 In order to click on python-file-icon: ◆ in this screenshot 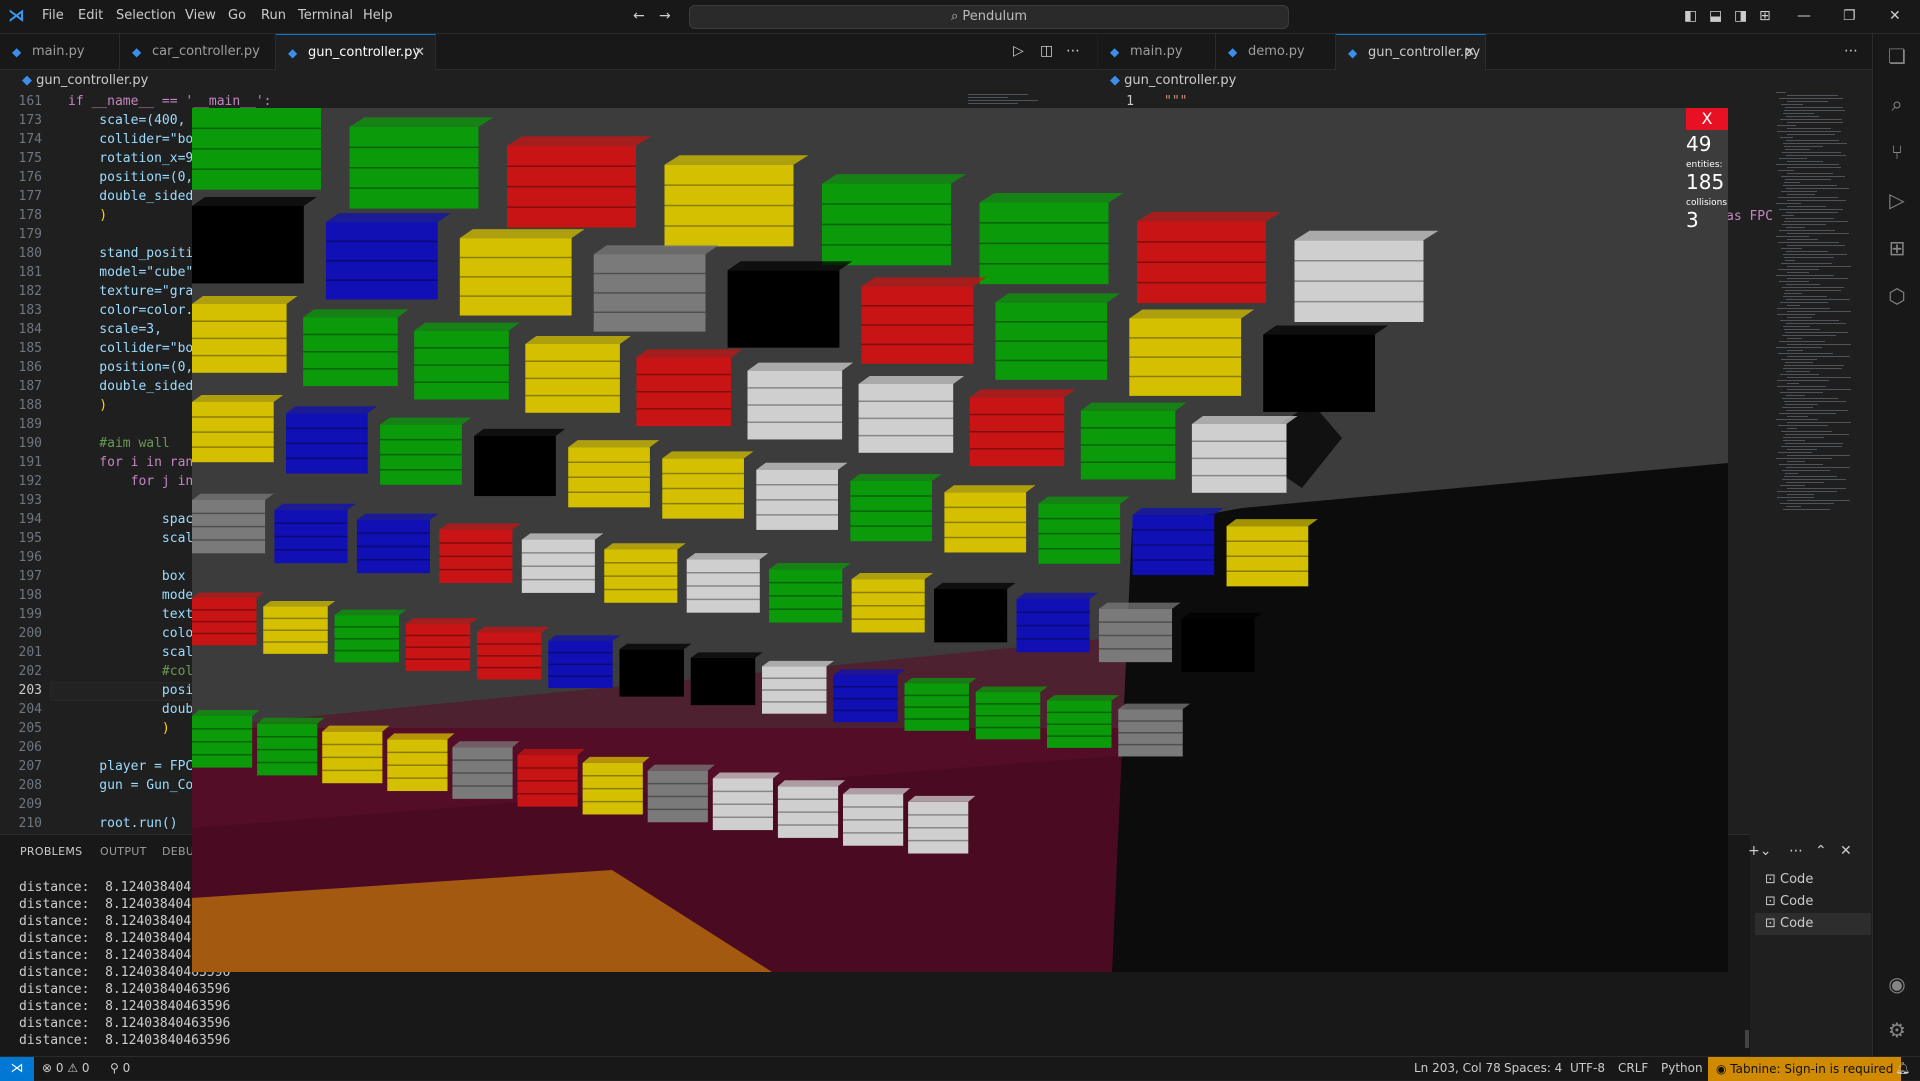, I will do `click(1353, 53)`.